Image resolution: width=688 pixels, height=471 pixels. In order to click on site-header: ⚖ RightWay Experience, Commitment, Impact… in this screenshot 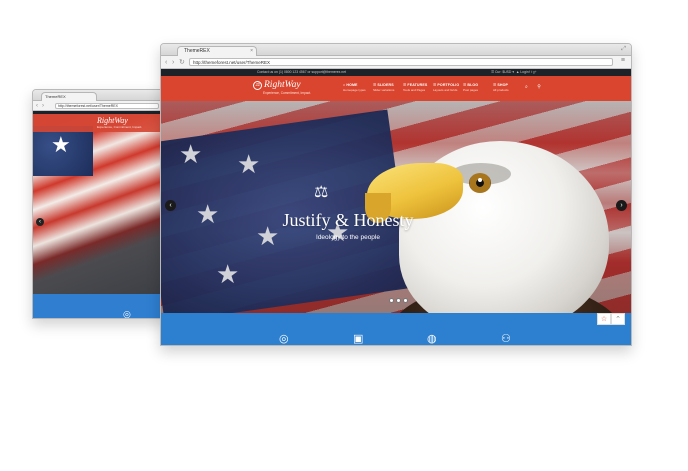, I will do `click(396, 88)`.